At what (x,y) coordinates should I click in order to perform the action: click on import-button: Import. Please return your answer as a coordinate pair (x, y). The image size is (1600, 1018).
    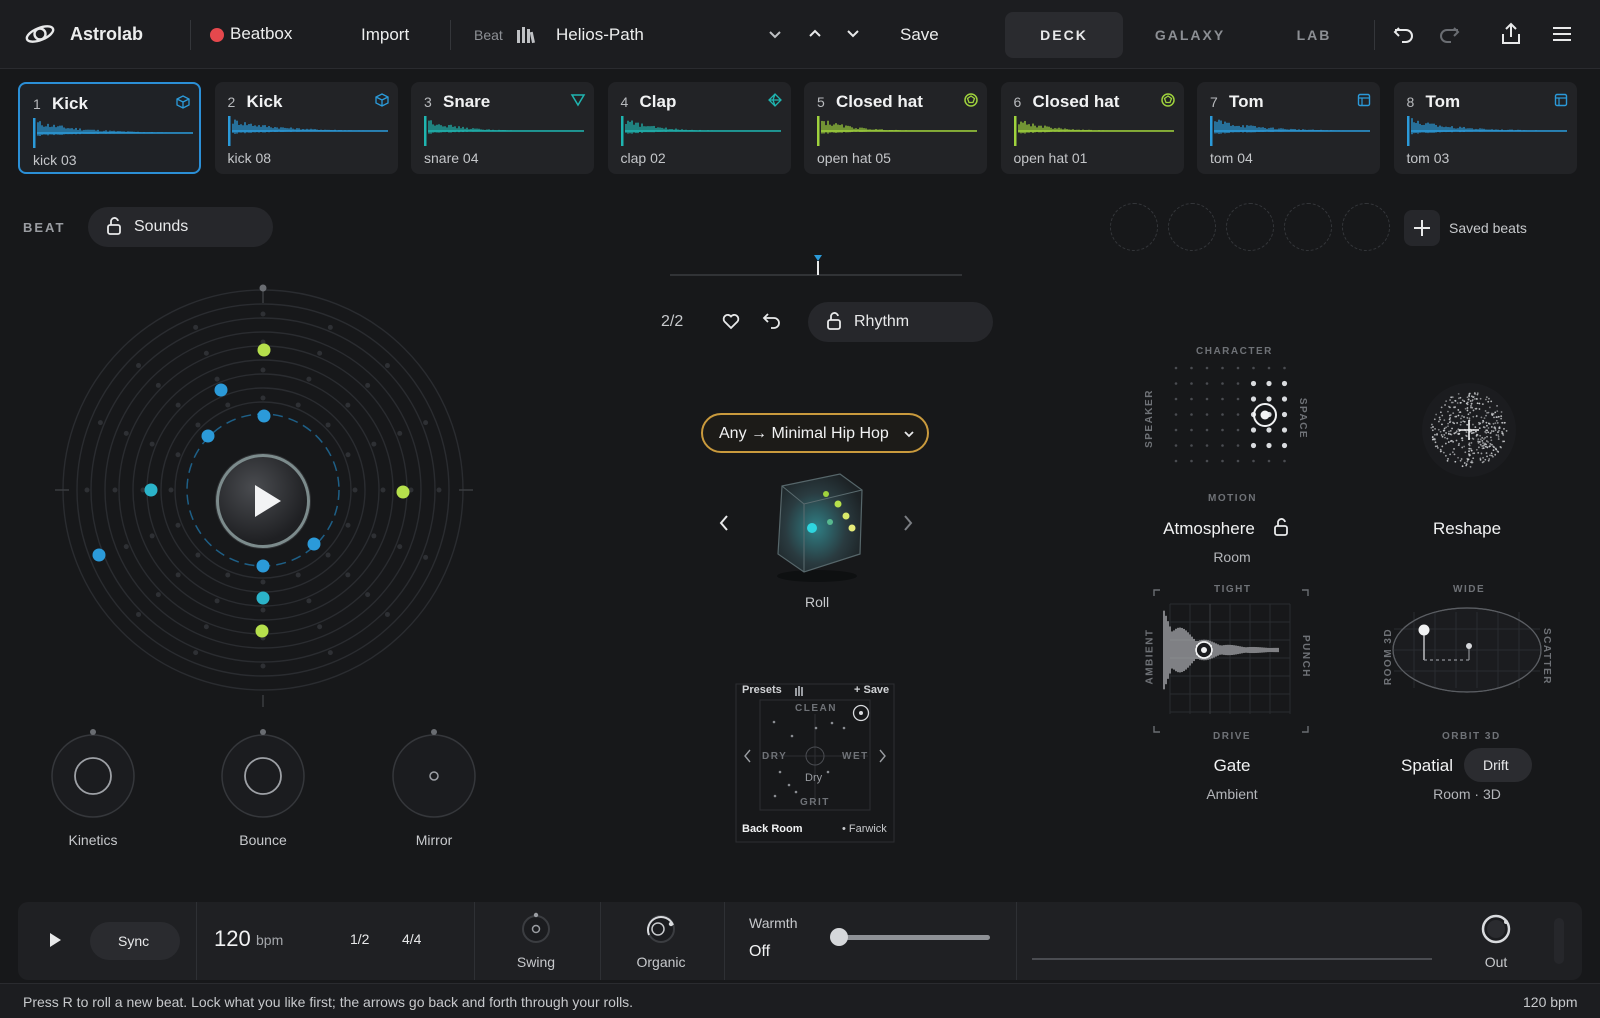
    Looking at the image, I should click on (385, 35).